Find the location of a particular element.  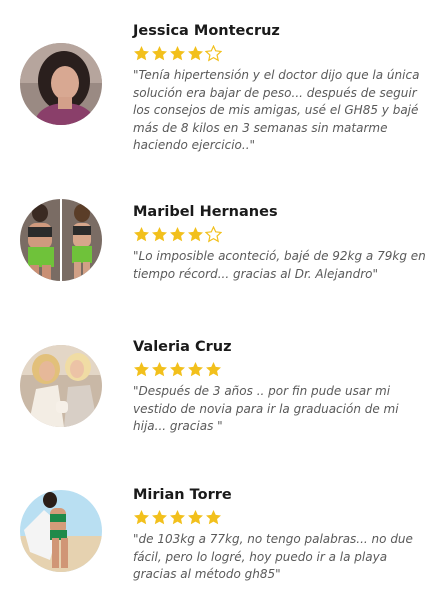

reviewer-name: Jessica Montecruz is located at coordinates (206, 31).